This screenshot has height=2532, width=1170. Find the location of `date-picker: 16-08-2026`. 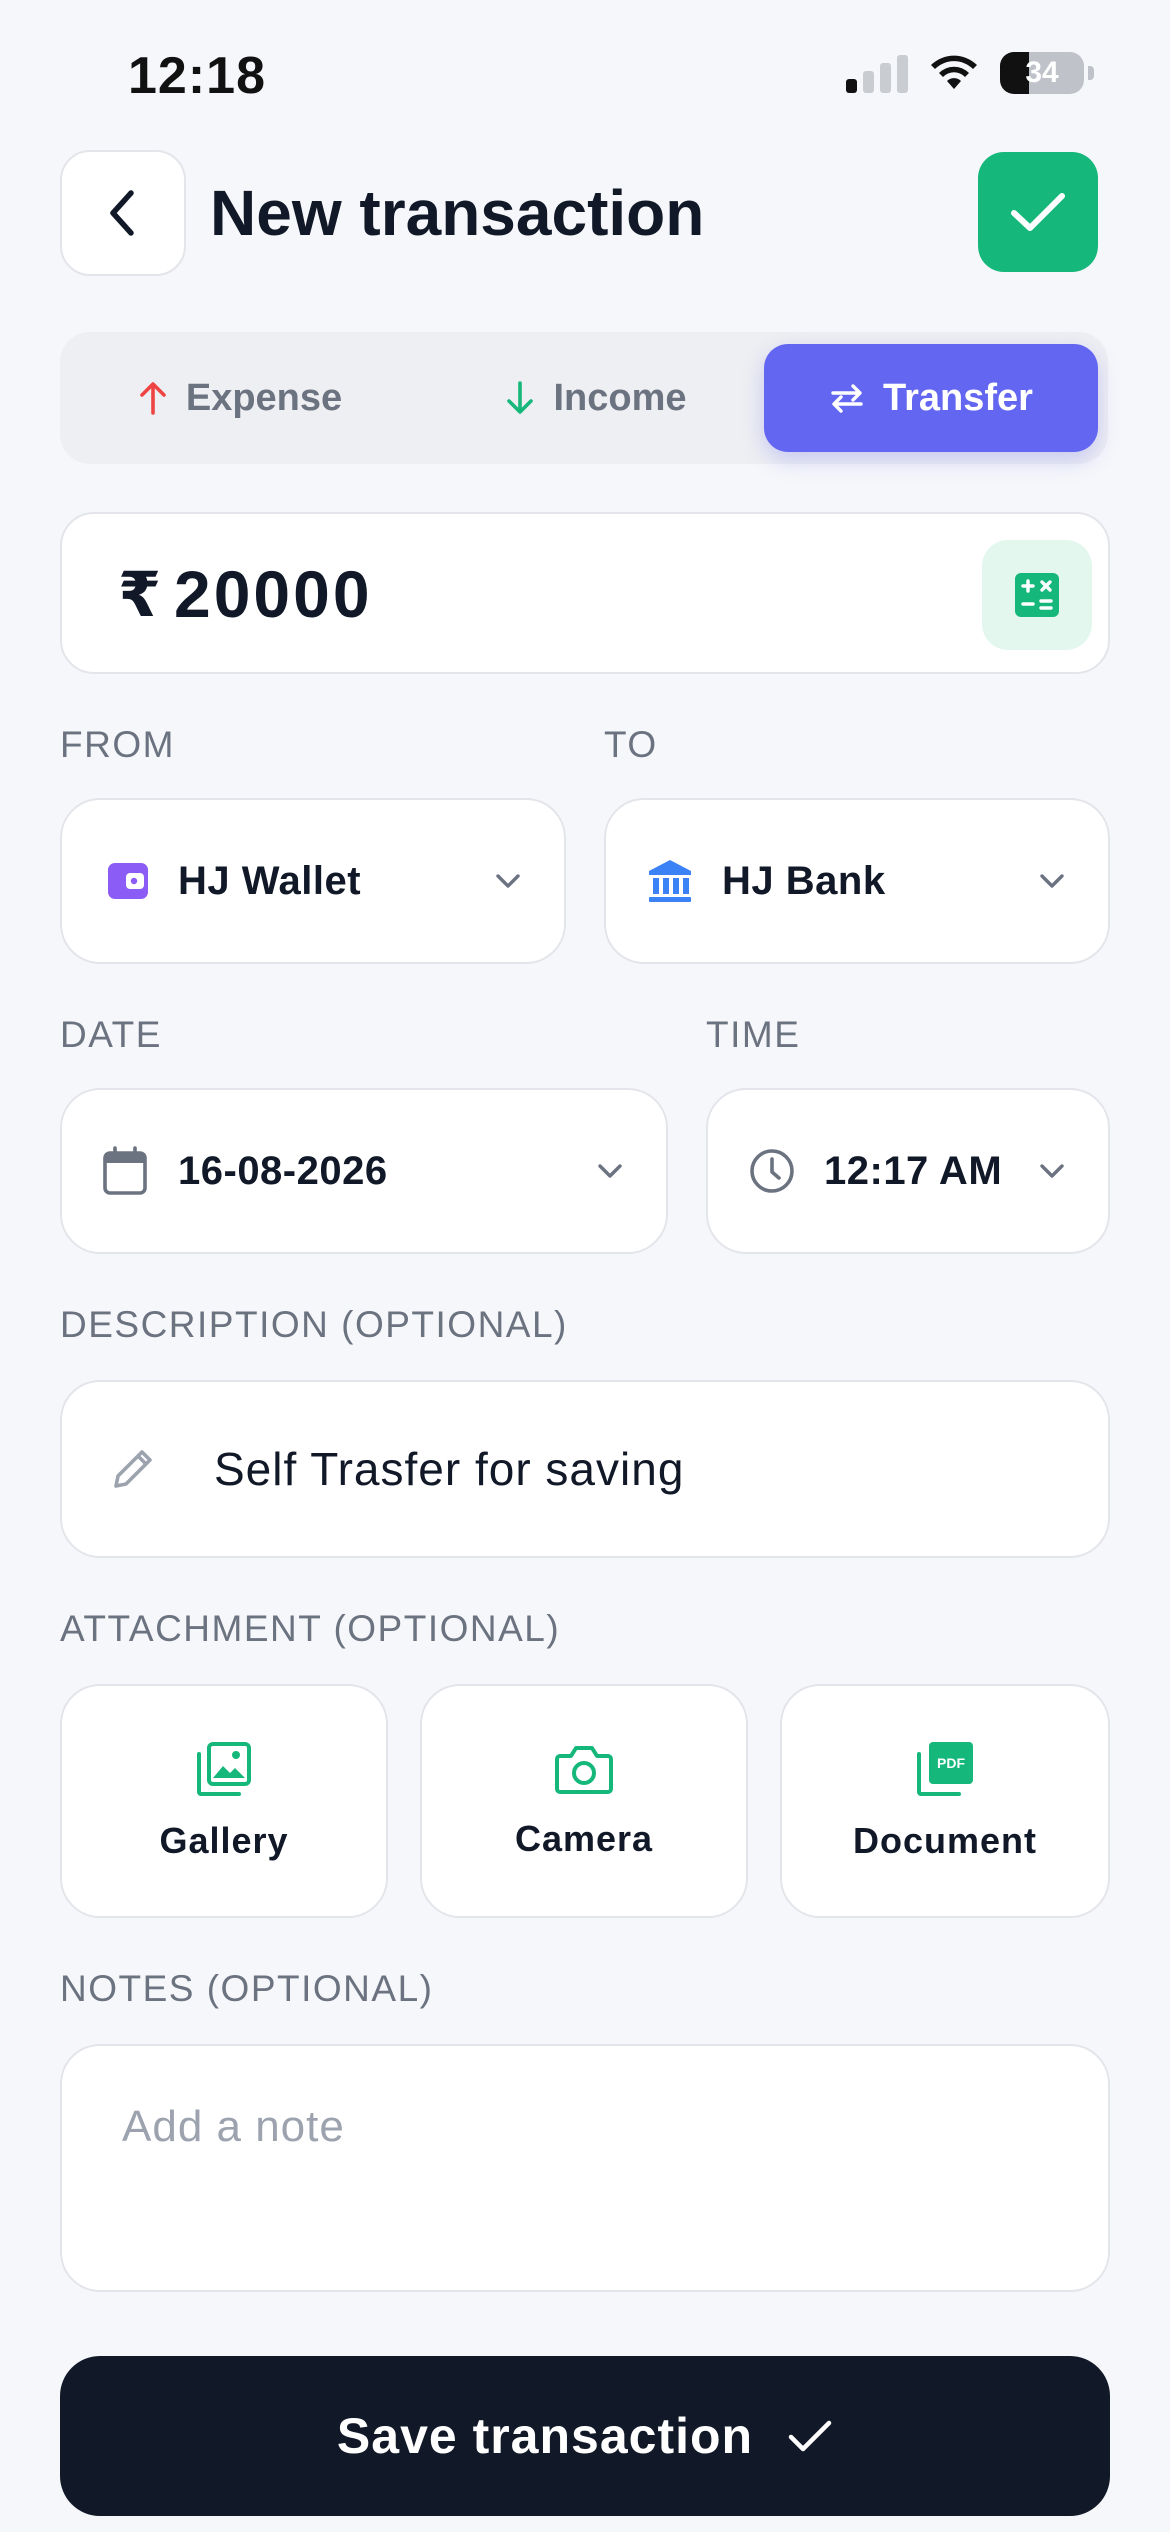

date-picker: 16-08-2026 is located at coordinates (364, 1171).